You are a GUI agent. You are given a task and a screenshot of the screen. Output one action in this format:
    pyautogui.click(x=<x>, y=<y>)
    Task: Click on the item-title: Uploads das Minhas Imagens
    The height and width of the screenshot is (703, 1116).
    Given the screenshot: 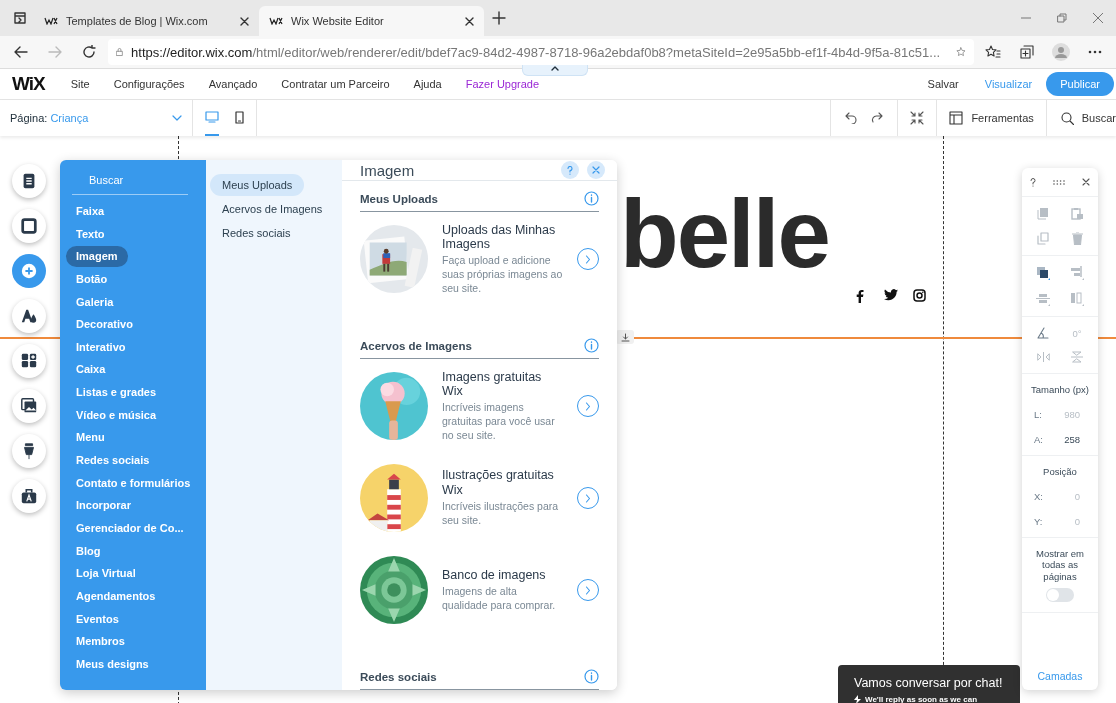 What is the action you would take?
    pyautogui.click(x=502, y=237)
    